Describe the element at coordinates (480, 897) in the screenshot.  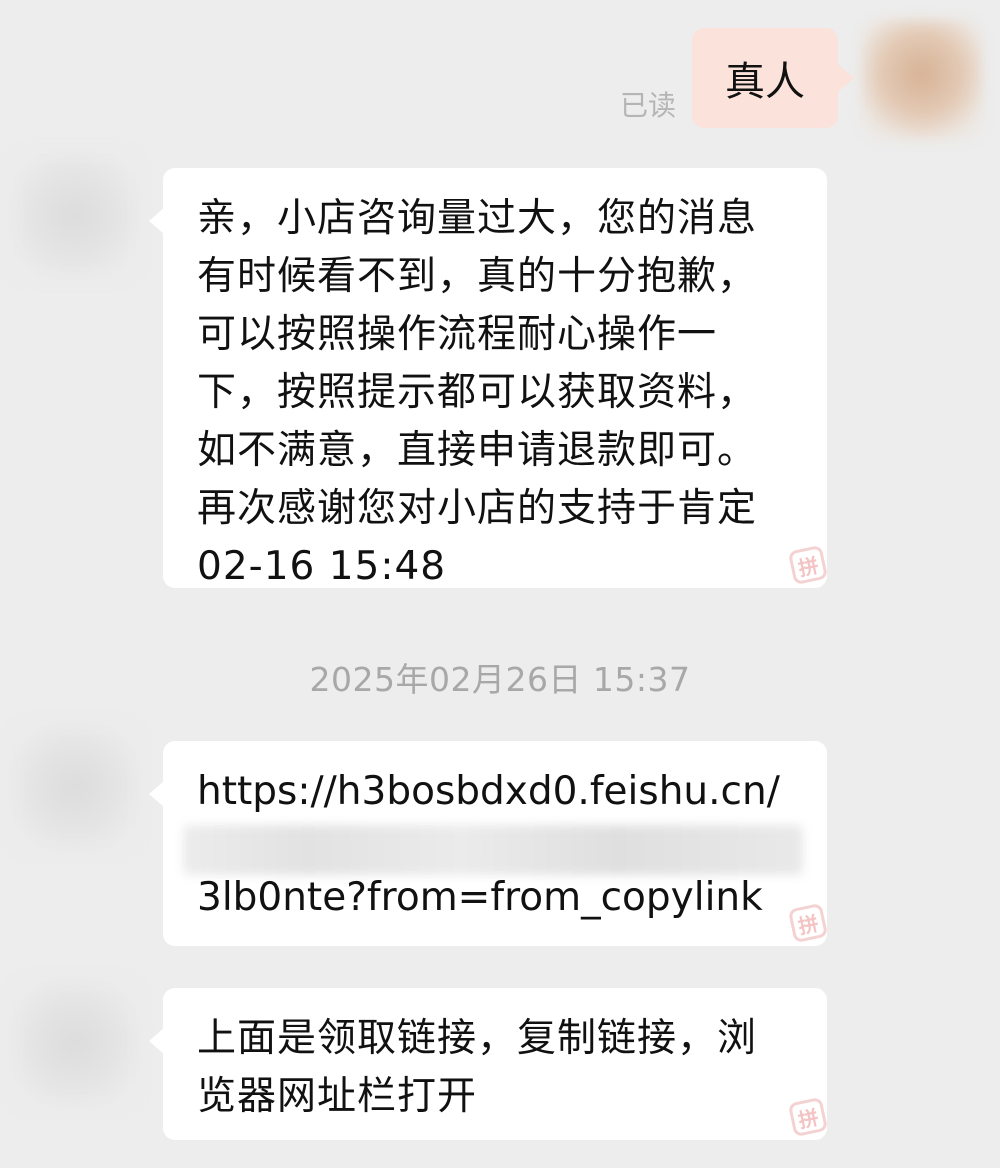
I see `link-url-part-3: 3lb0nte?from=from_copylink` at that location.